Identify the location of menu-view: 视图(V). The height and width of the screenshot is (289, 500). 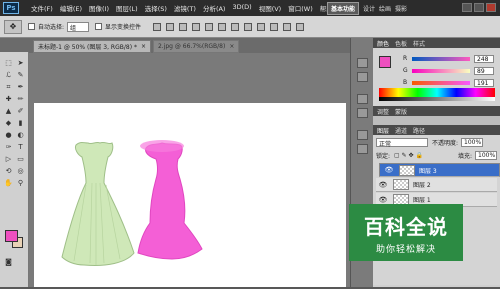
(270, 8).